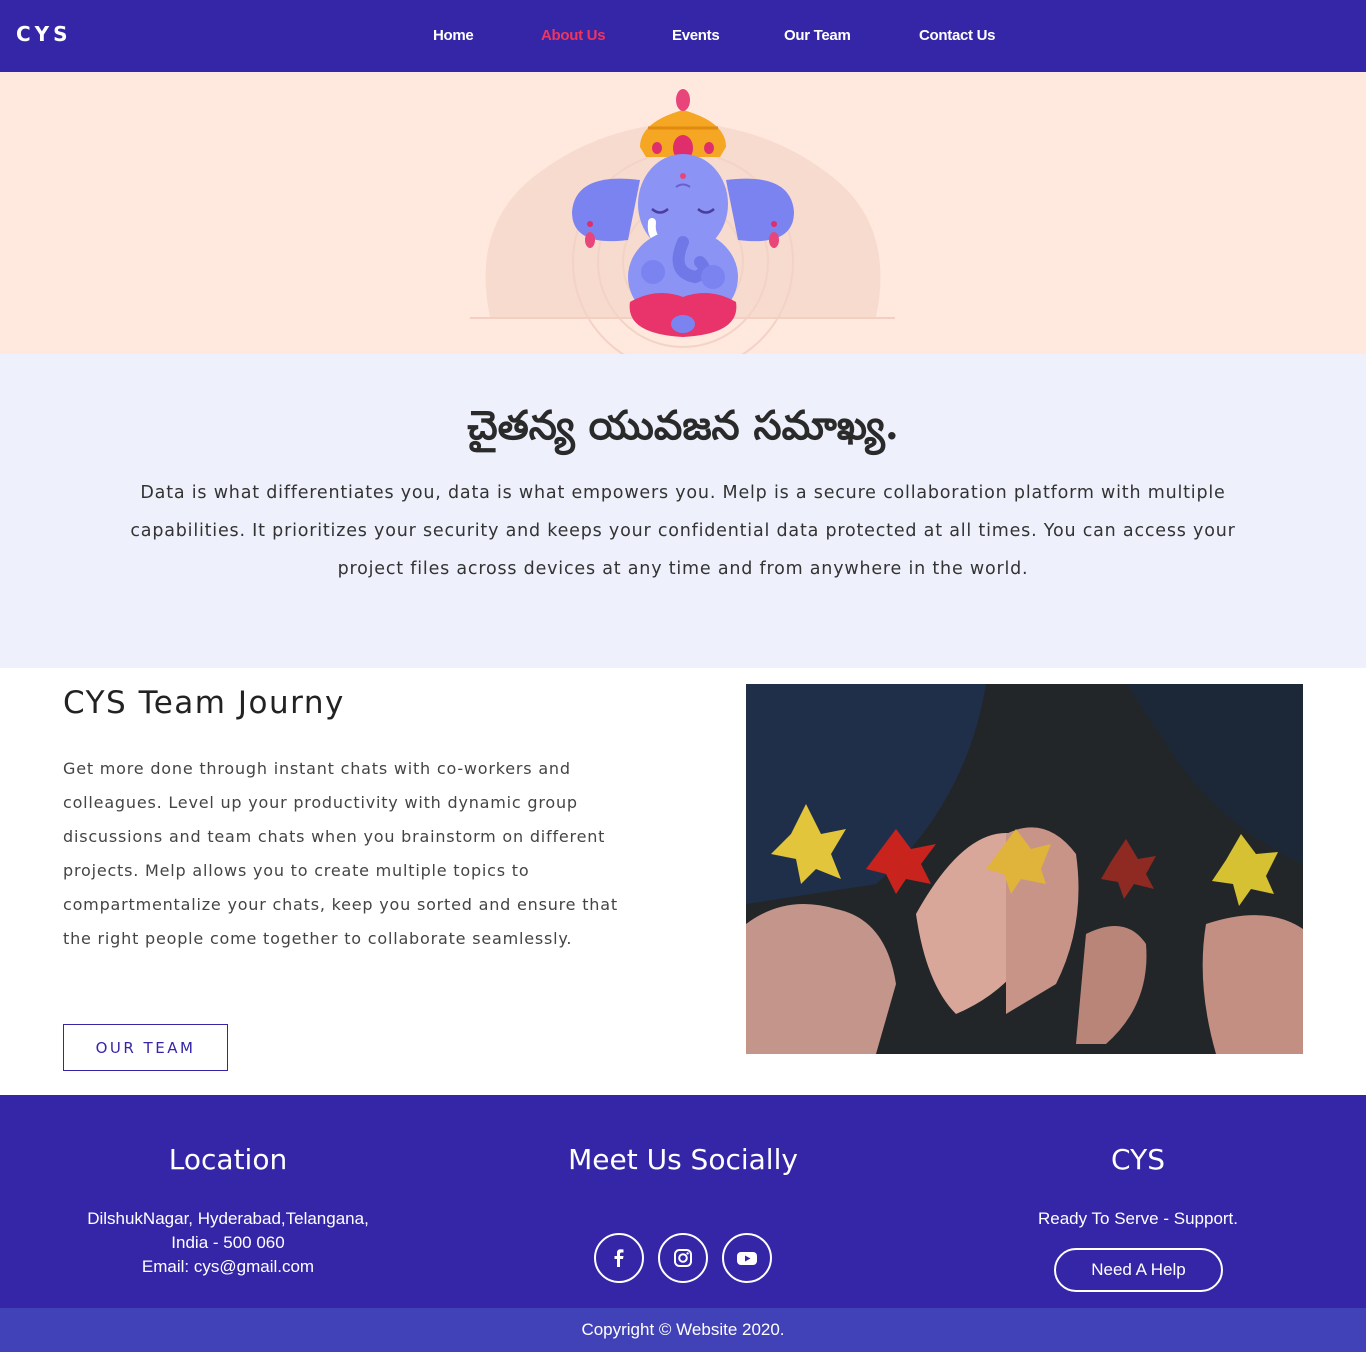 The image size is (1366, 1352). I want to click on facebook-icon, so click(619, 1258).